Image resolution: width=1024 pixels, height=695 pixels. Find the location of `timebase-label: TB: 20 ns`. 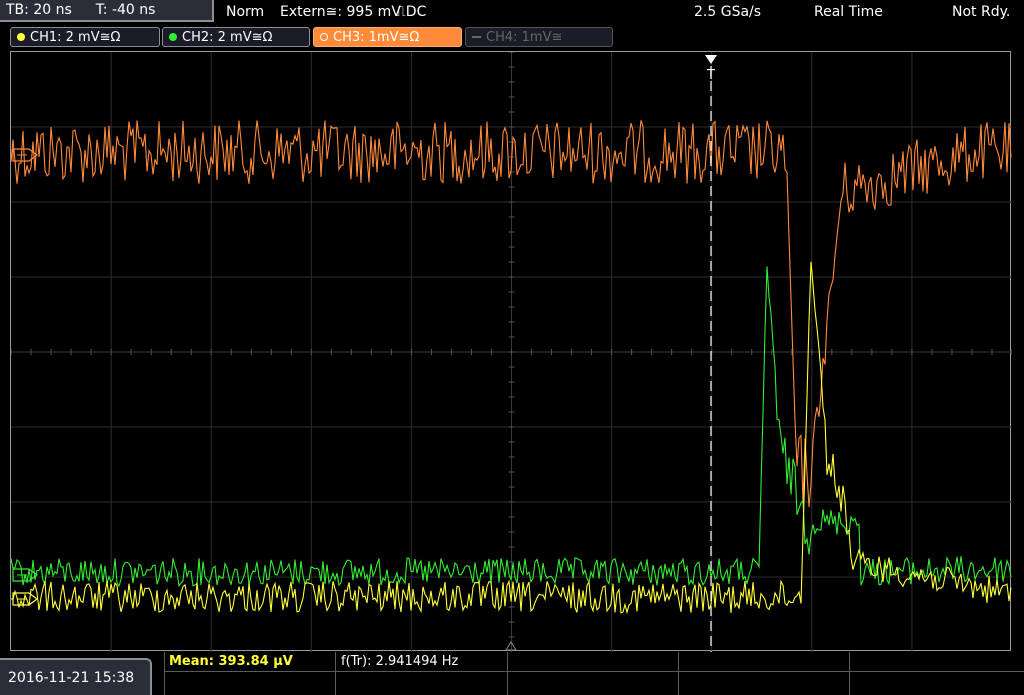

timebase-label: TB: 20 ns is located at coordinates (39, 10).